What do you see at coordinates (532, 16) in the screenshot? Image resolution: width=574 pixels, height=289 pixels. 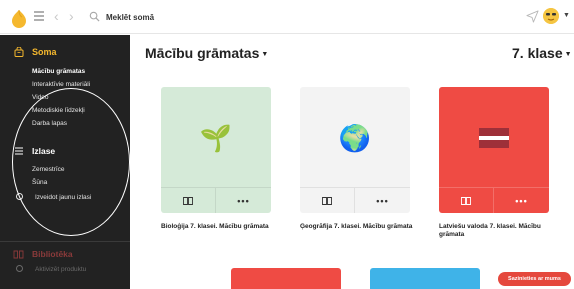 I see `send-icon` at bounding box center [532, 16].